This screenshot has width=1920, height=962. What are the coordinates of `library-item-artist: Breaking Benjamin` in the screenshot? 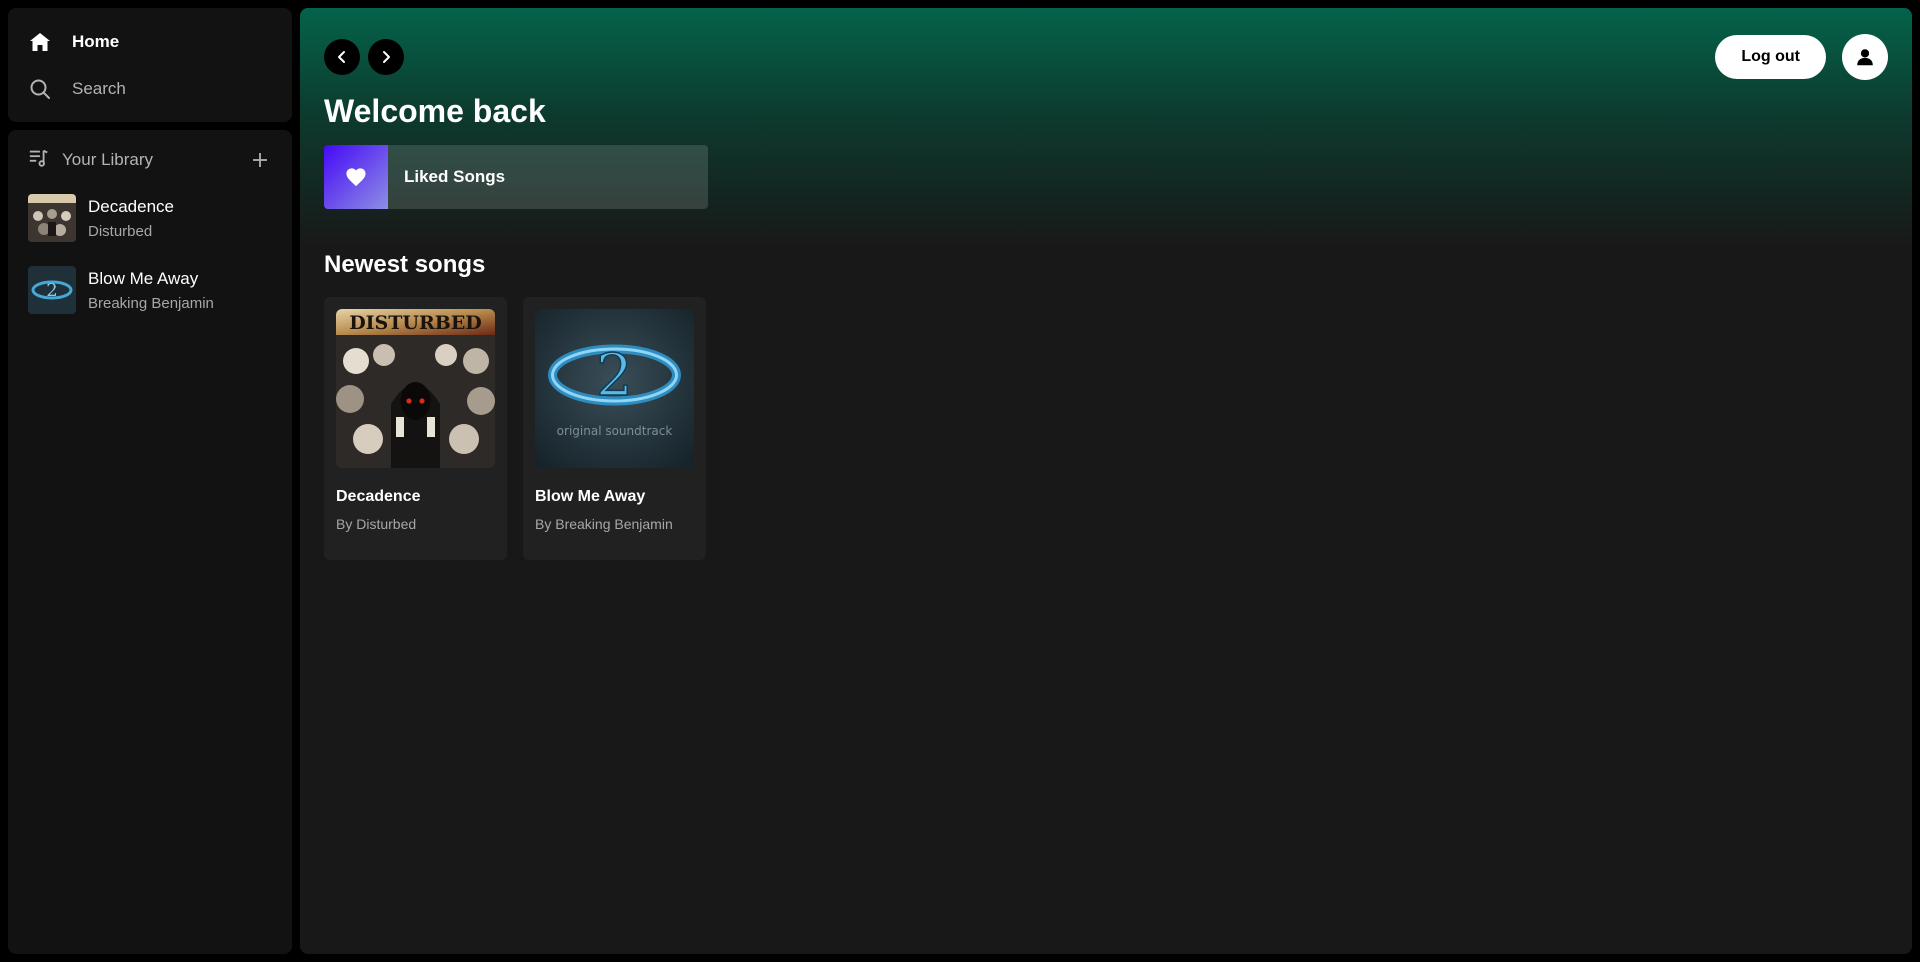 It's located at (151, 303).